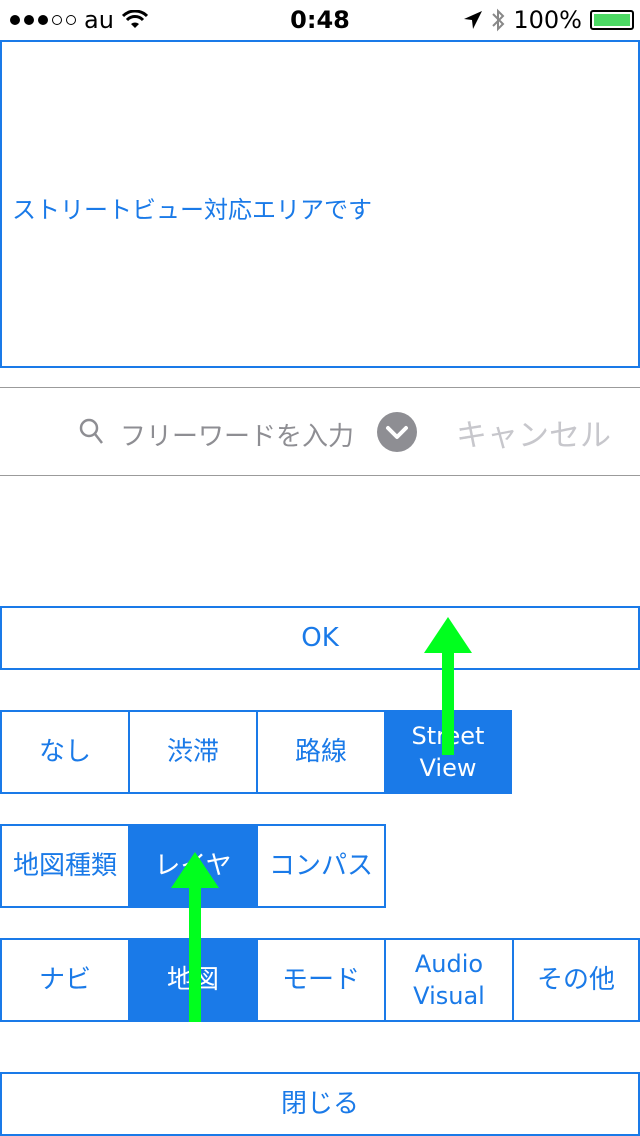 The width and height of the screenshot is (640, 1136). Describe the element at coordinates (65, 980) in the screenshot. I see `tab-navi: ナビ` at that location.